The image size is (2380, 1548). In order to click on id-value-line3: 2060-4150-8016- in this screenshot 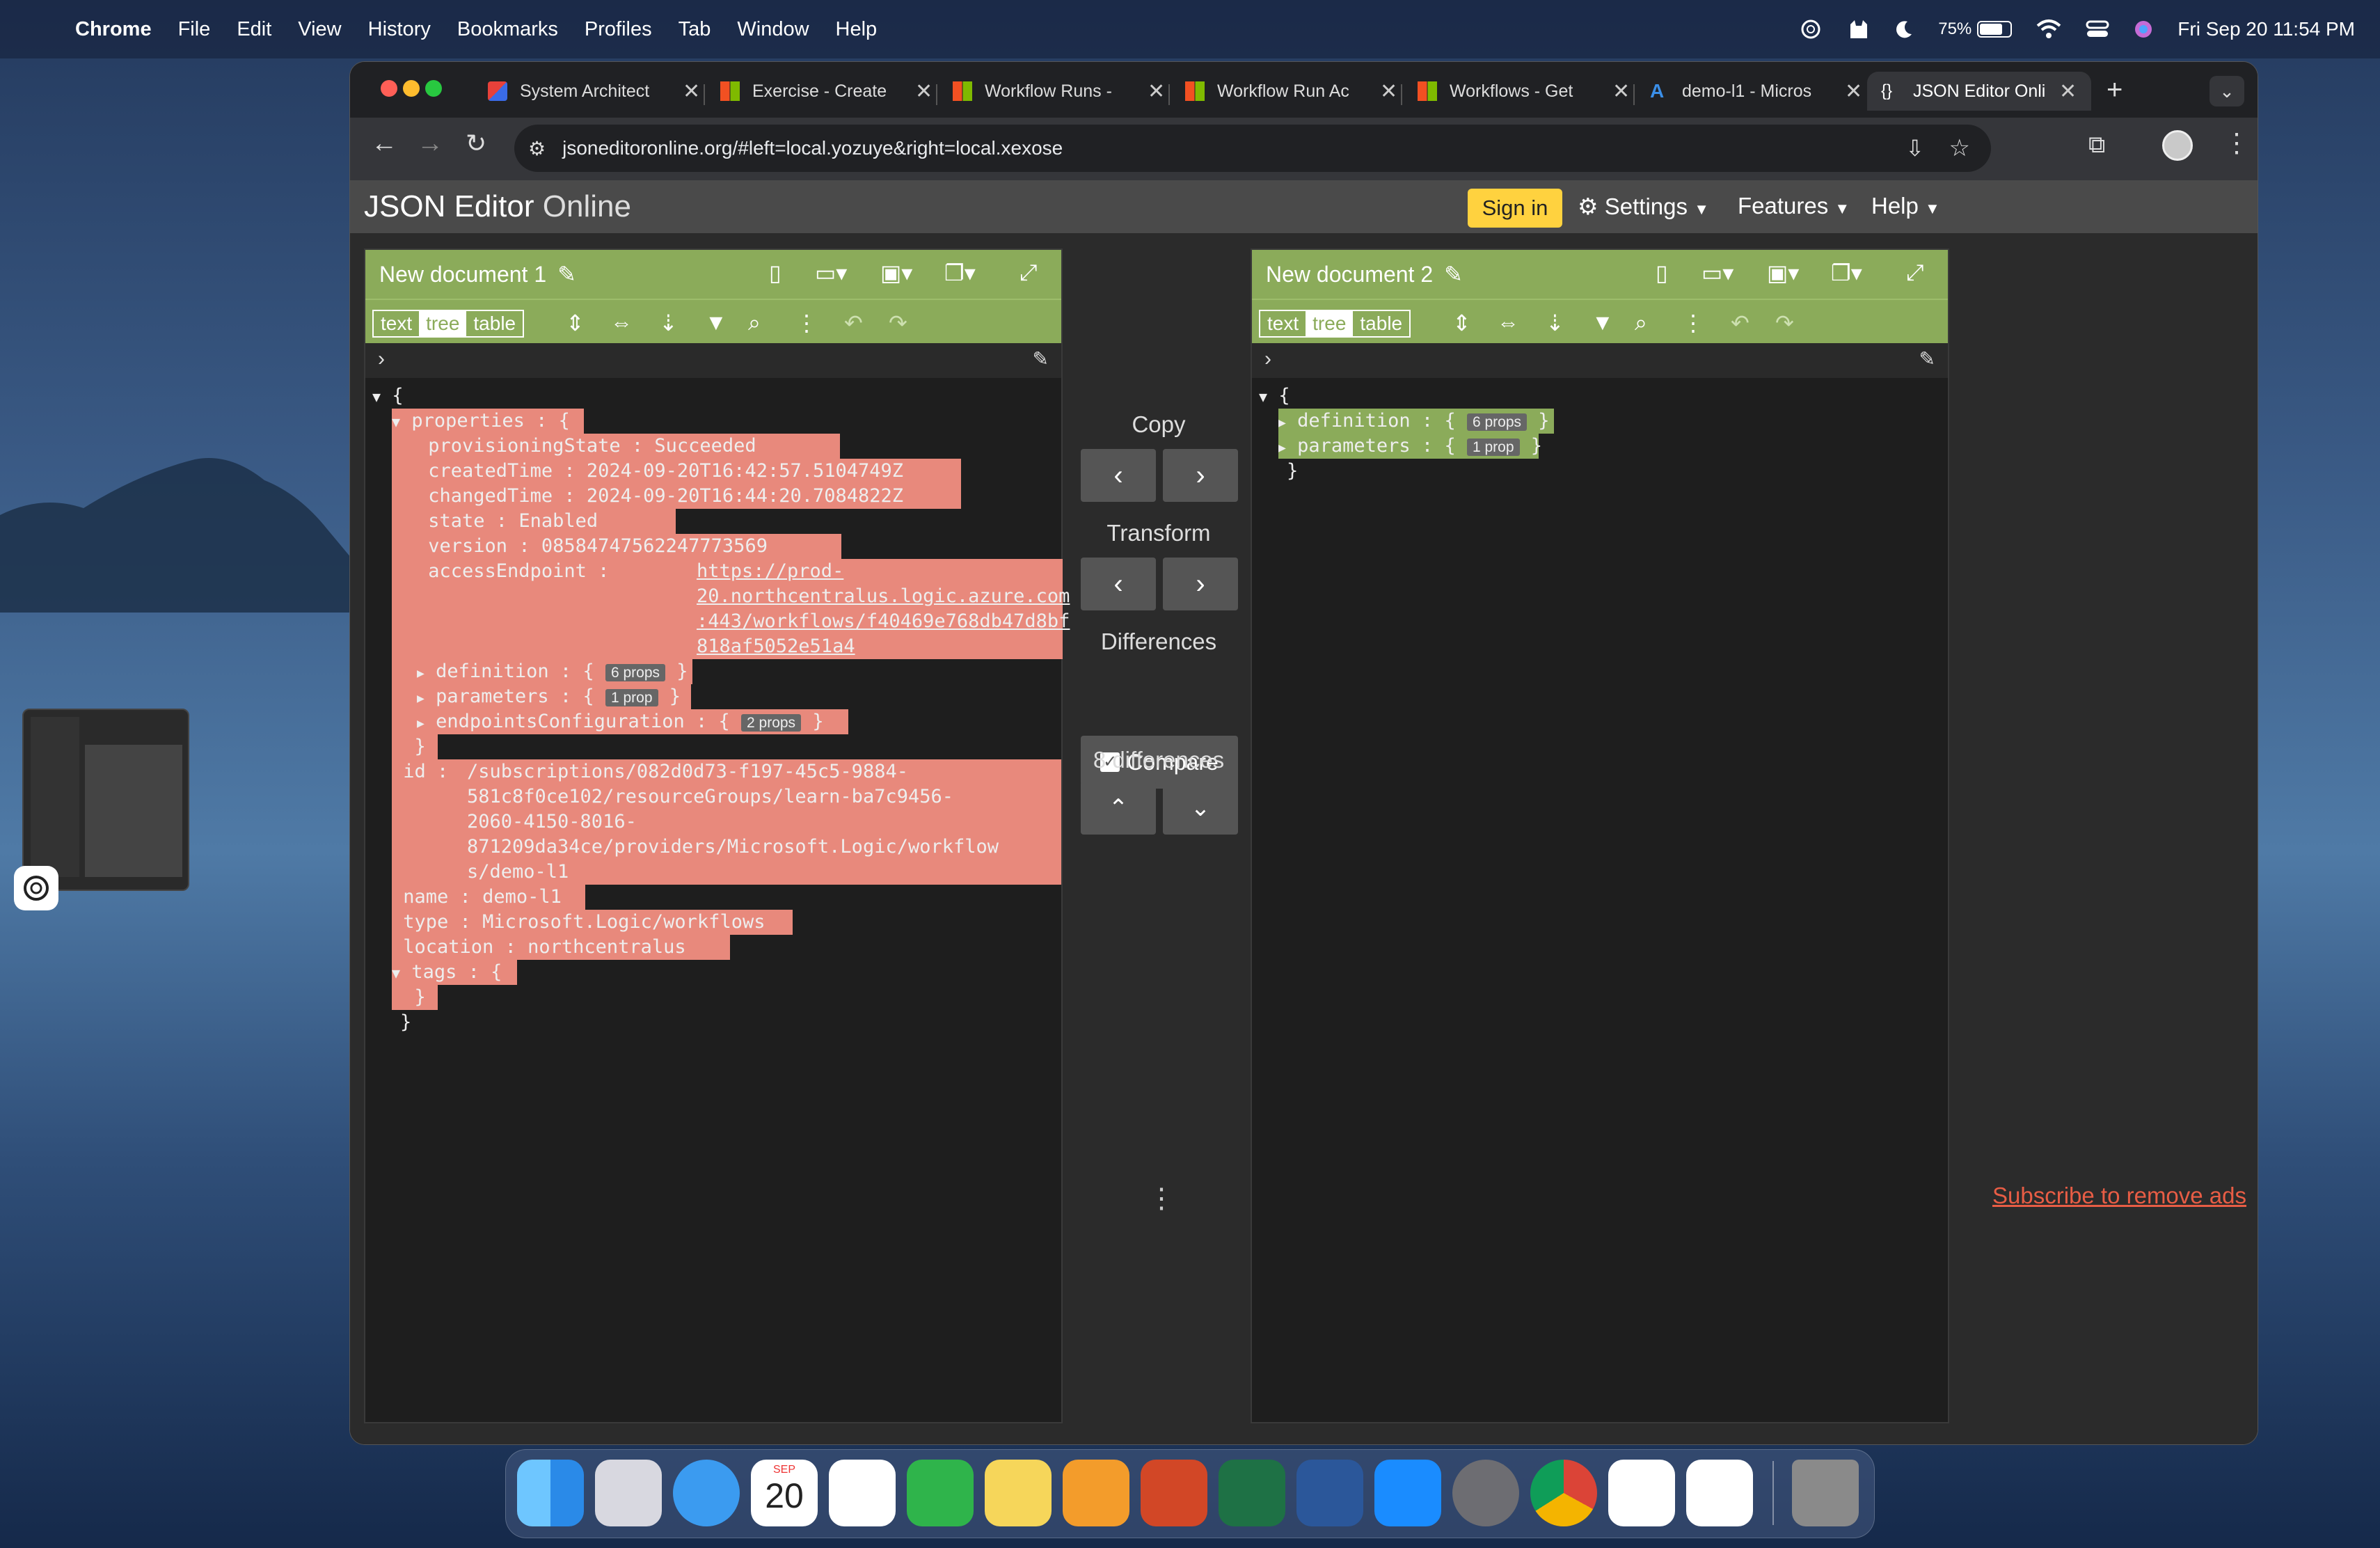, I will do `click(552, 822)`.